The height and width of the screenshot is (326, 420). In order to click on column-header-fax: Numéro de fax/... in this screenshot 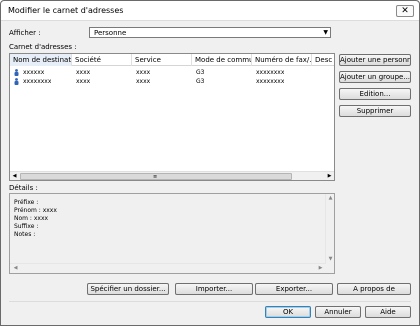, I will do `click(282, 60)`.